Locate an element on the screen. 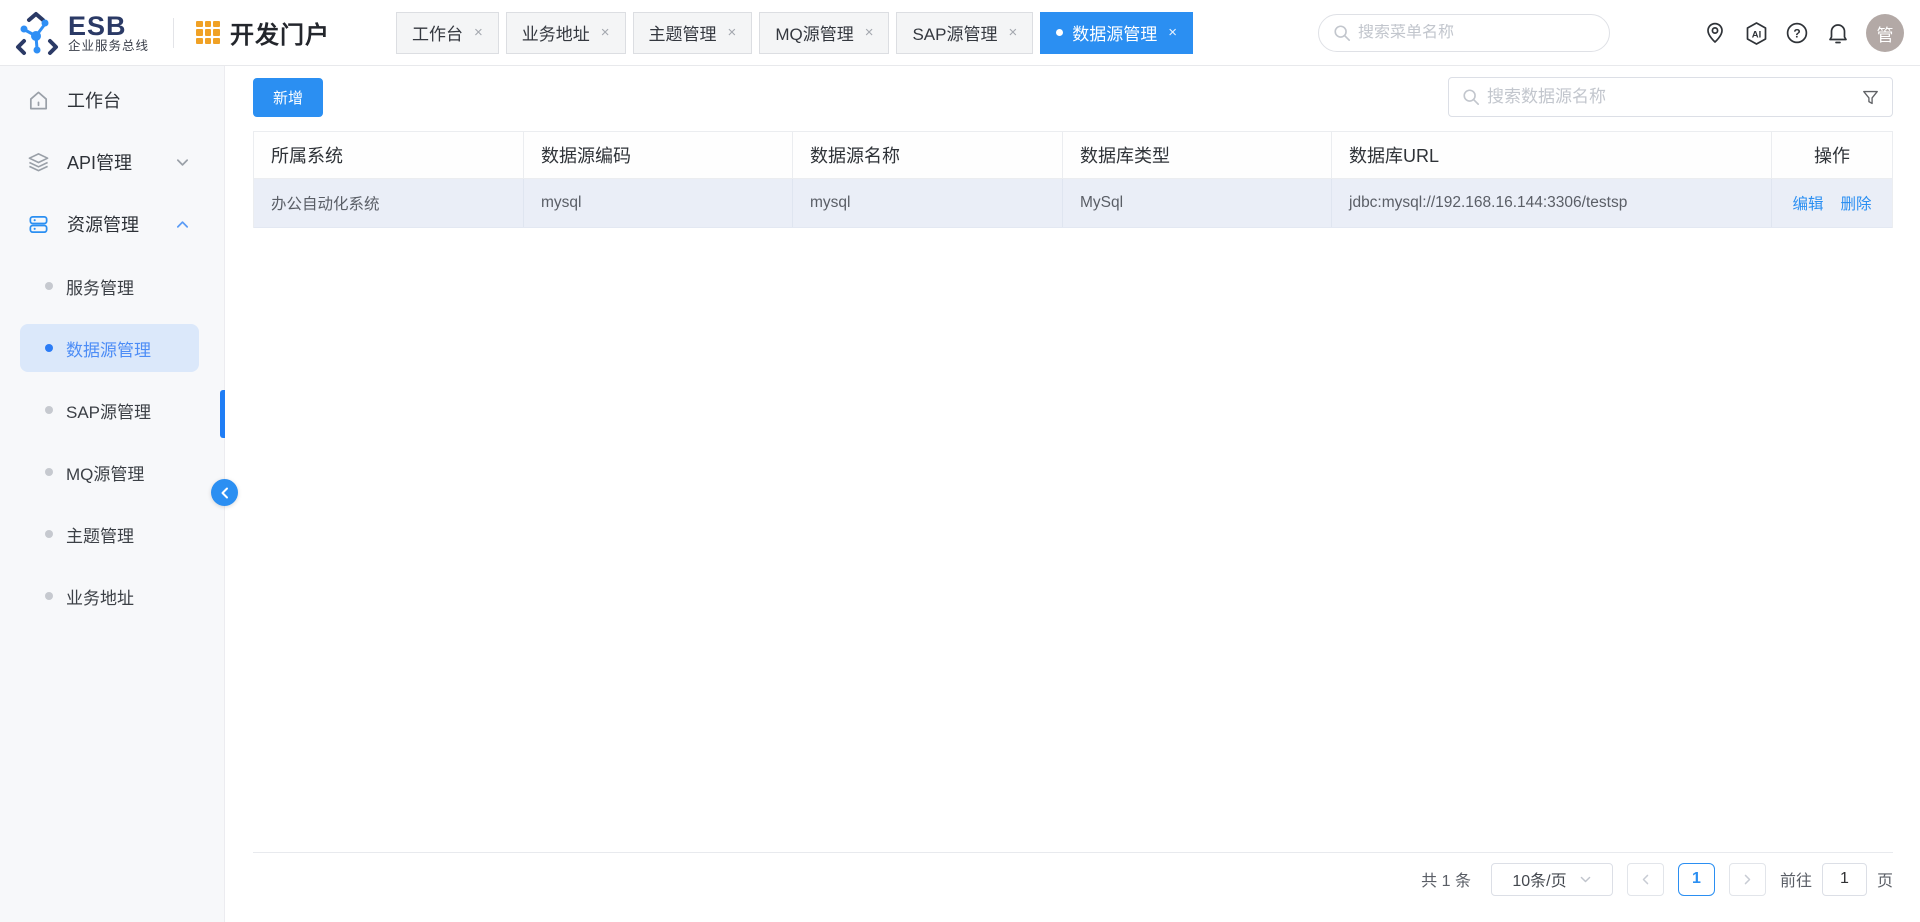  sidebar-item-label: API管理 is located at coordinates (100, 163).